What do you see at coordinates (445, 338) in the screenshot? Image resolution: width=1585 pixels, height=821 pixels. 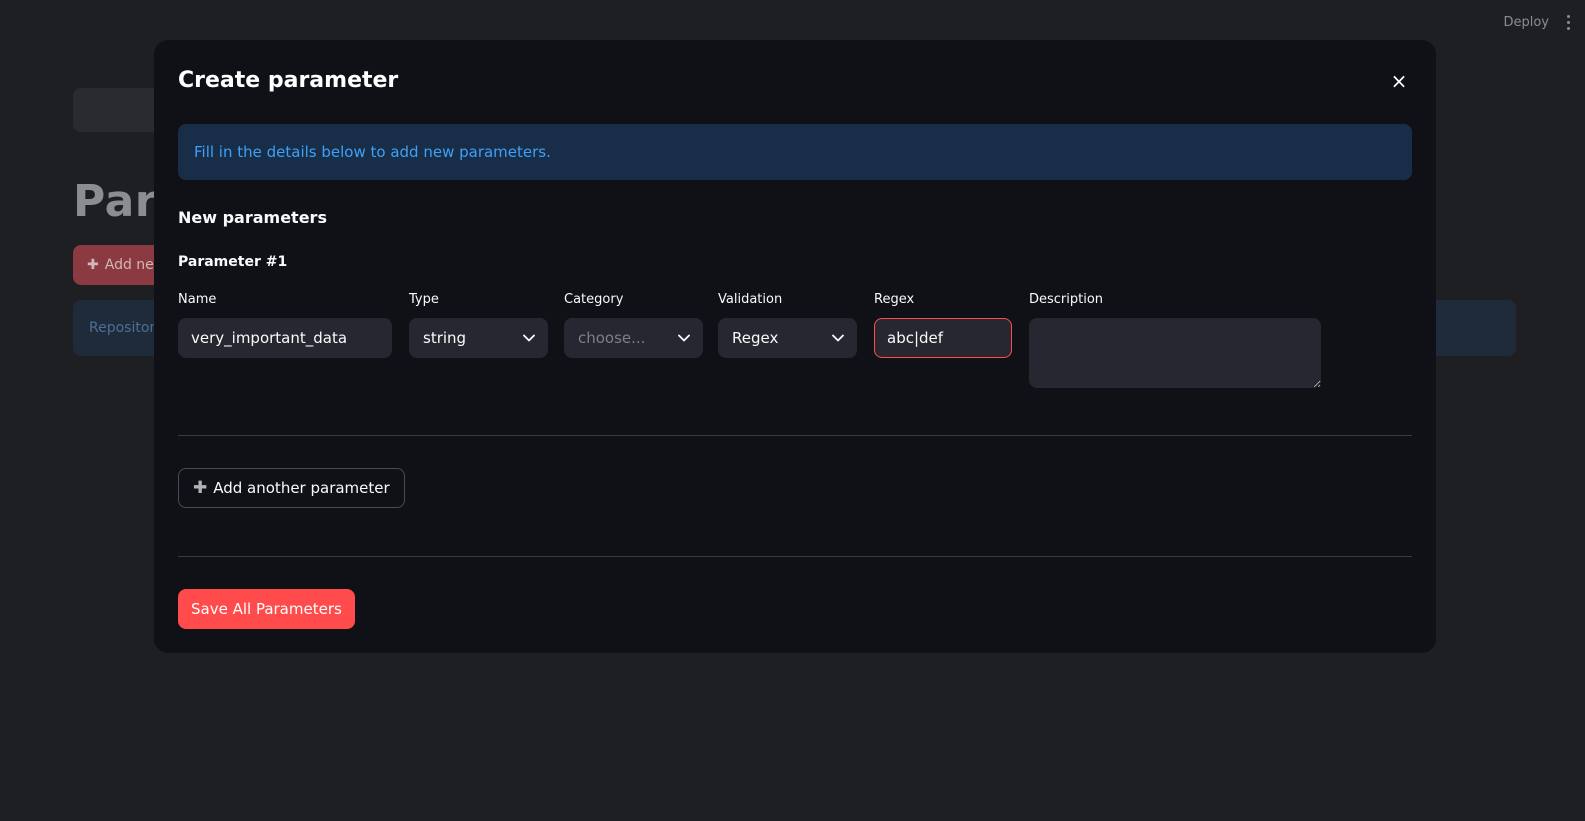 I see `type-select-value: string` at bounding box center [445, 338].